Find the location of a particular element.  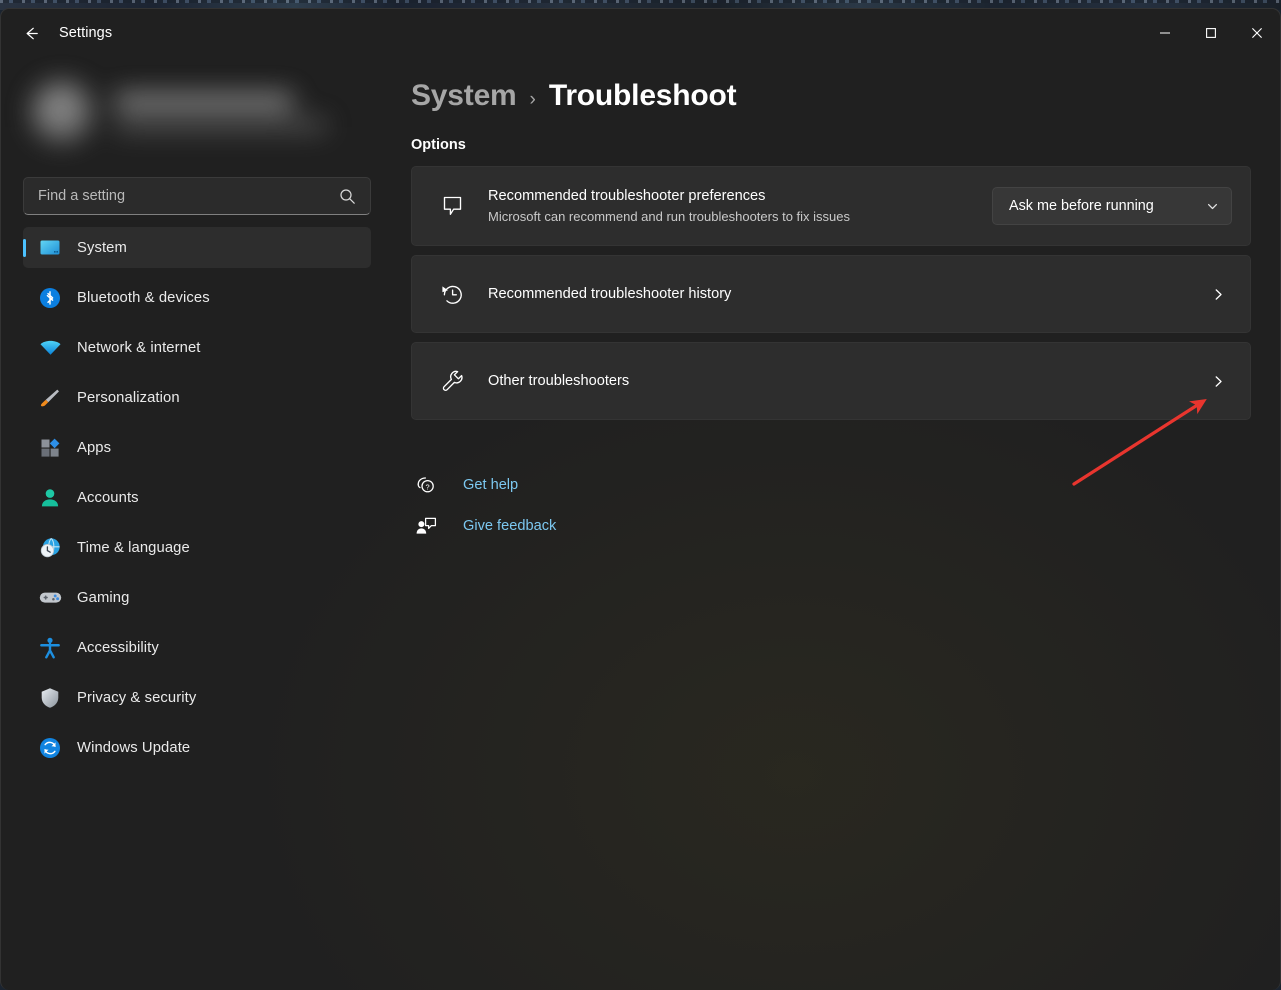

breadcrumb: System › Troubleshoot is located at coordinates (831, 96).